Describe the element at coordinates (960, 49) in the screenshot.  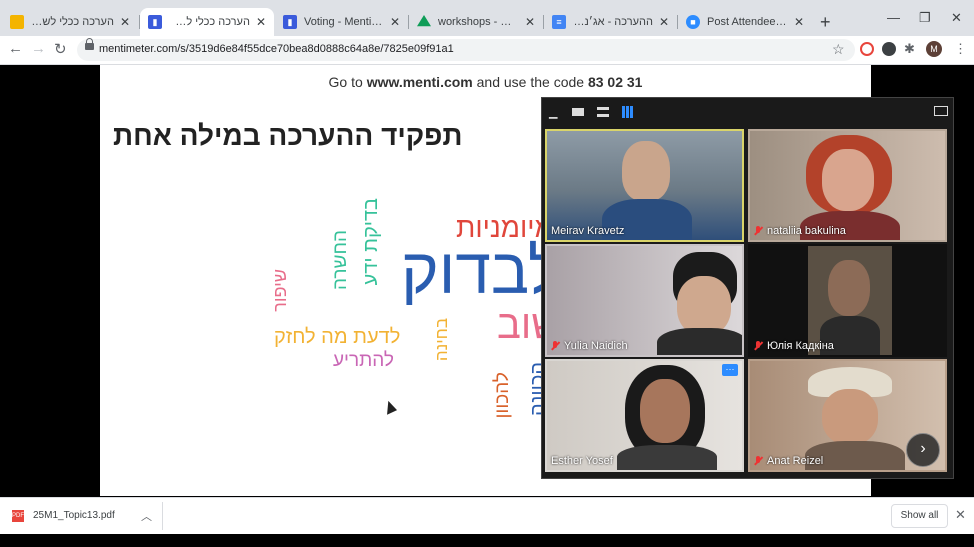
I see `menu-kebab-icon: ⋮` at that location.